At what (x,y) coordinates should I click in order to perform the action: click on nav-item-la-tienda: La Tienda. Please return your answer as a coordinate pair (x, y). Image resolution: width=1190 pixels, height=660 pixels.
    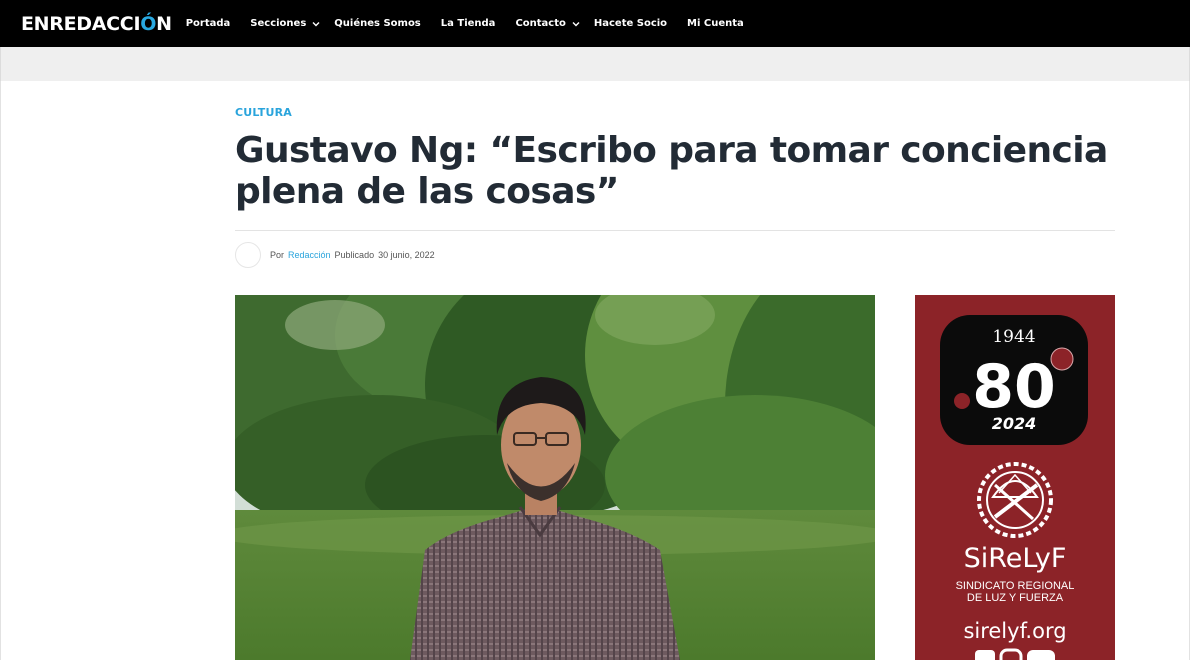
    Looking at the image, I should click on (468, 23).